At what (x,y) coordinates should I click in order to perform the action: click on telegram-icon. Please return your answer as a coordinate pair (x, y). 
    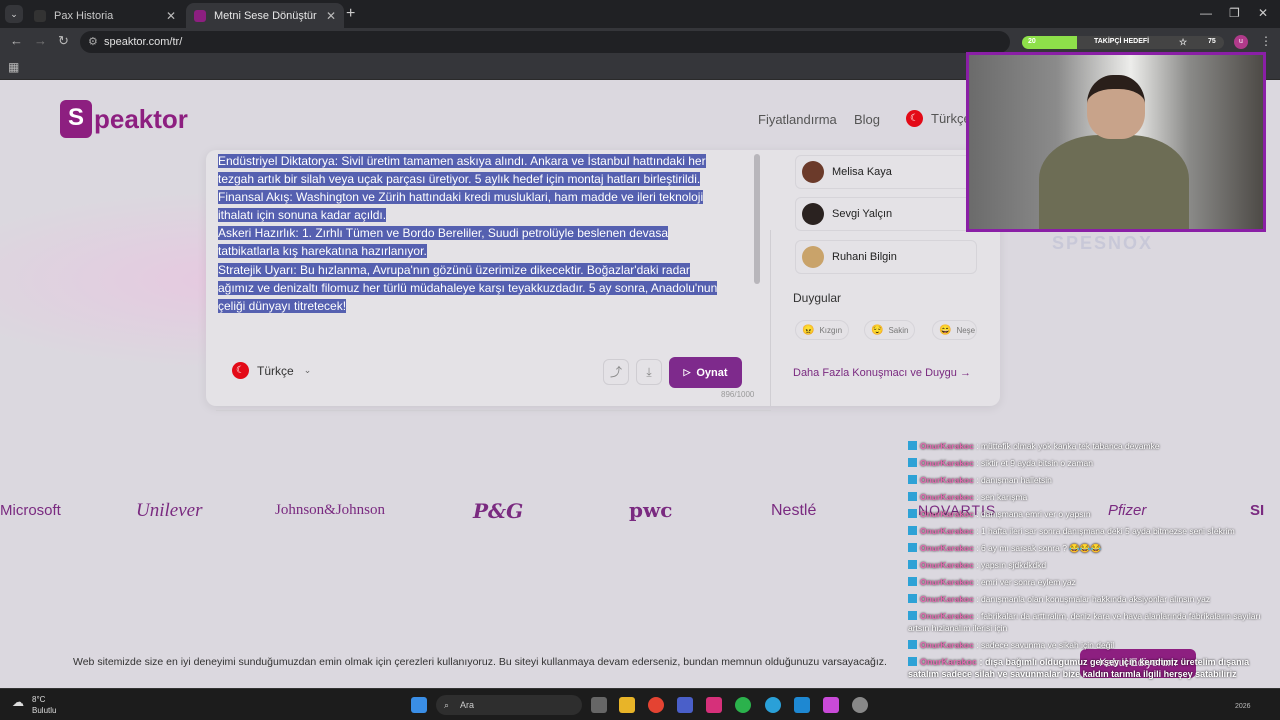
    Looking at the image, I should click on (773, 705).